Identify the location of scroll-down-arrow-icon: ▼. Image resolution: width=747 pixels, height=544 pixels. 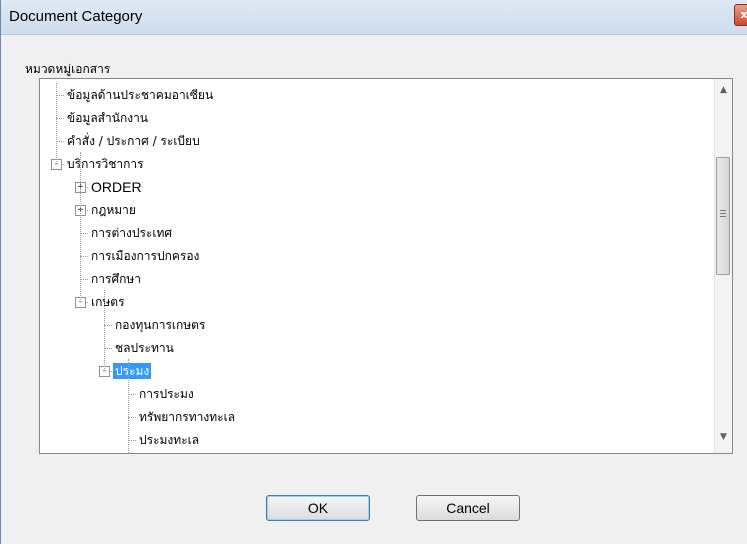
(723, 437).